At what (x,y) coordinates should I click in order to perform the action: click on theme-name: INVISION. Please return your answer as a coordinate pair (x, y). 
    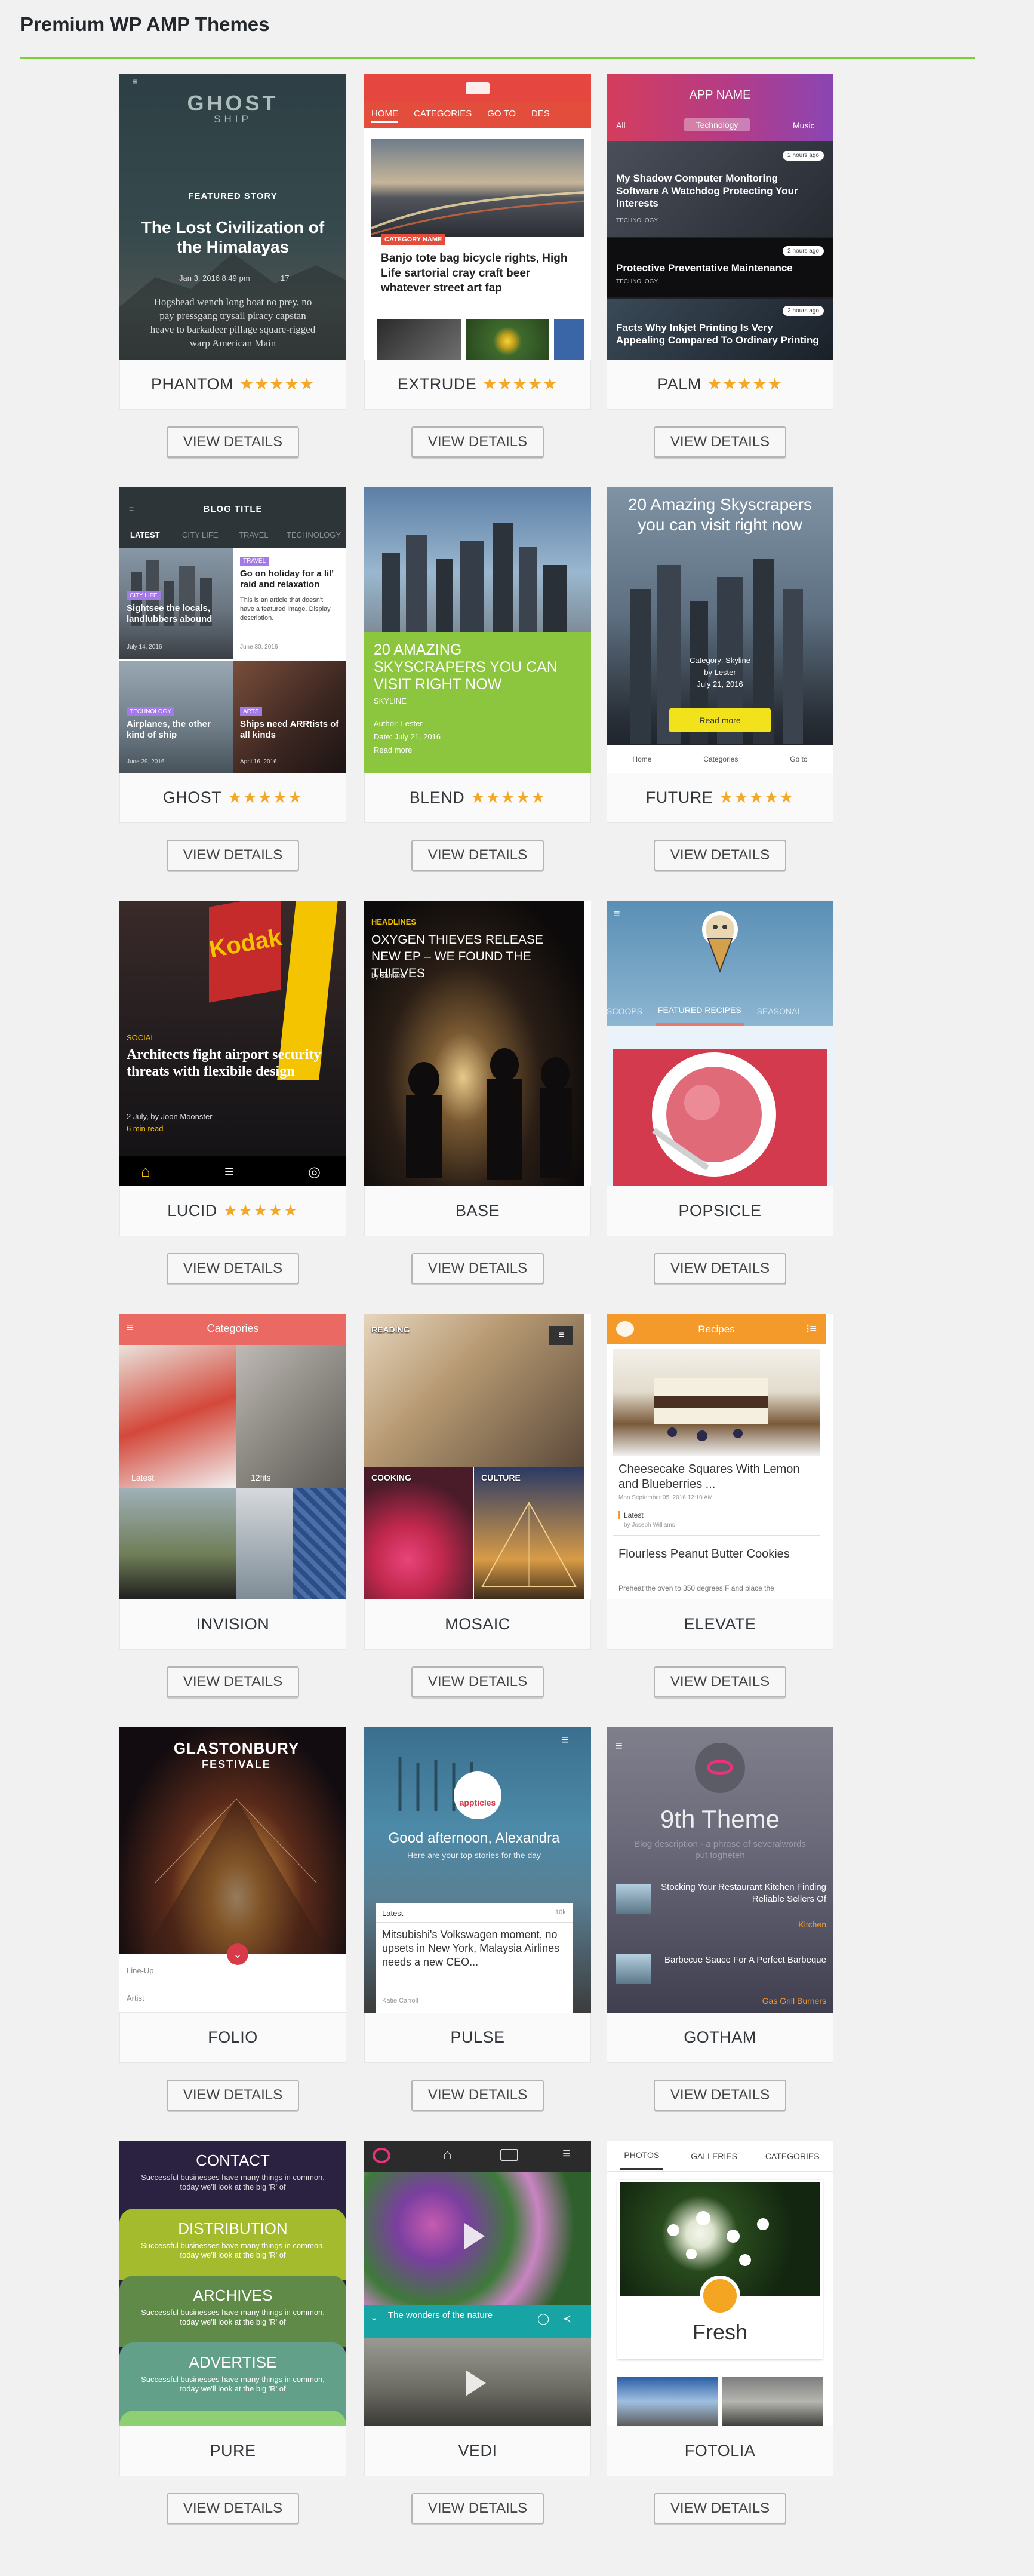
    Looking at the image, I should click on (233, 1624).